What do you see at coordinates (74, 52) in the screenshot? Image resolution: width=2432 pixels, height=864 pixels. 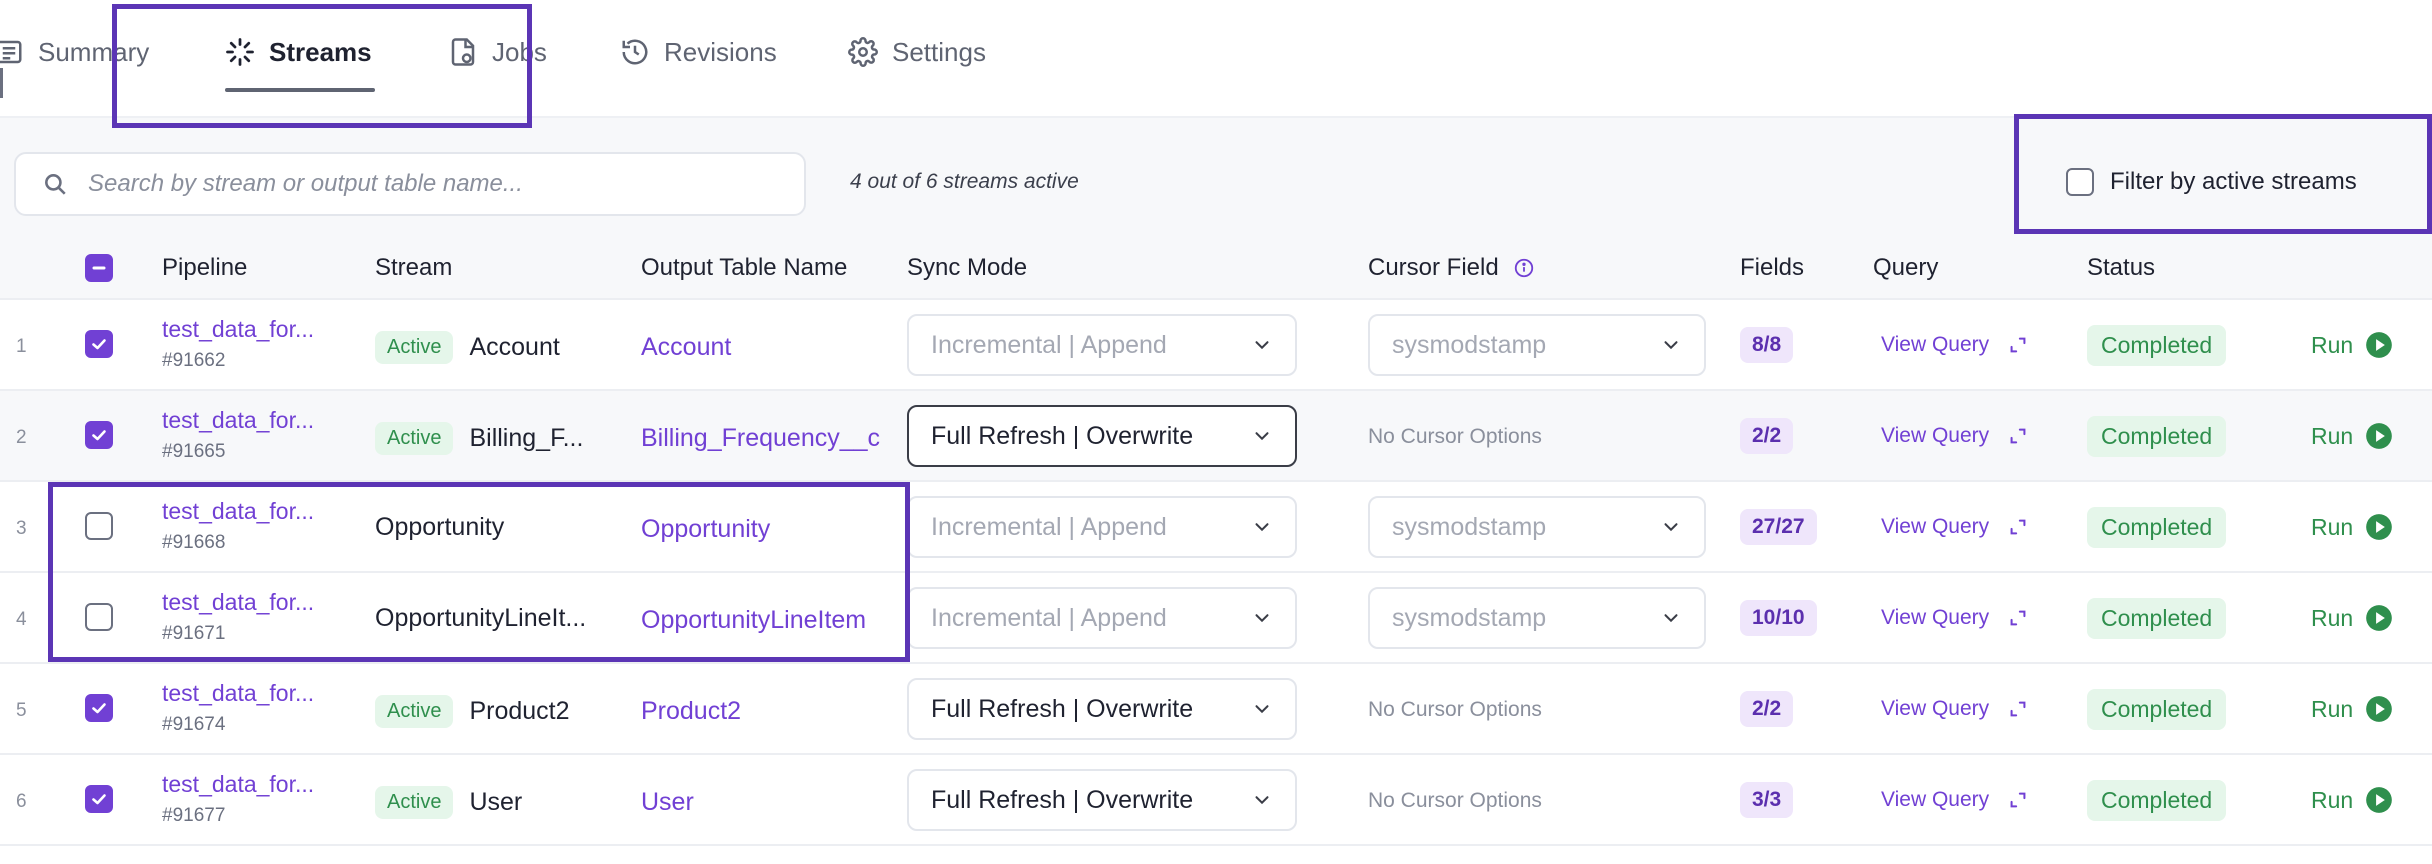 I see `tab-summary: Summary` at bounding box center [74, 52].